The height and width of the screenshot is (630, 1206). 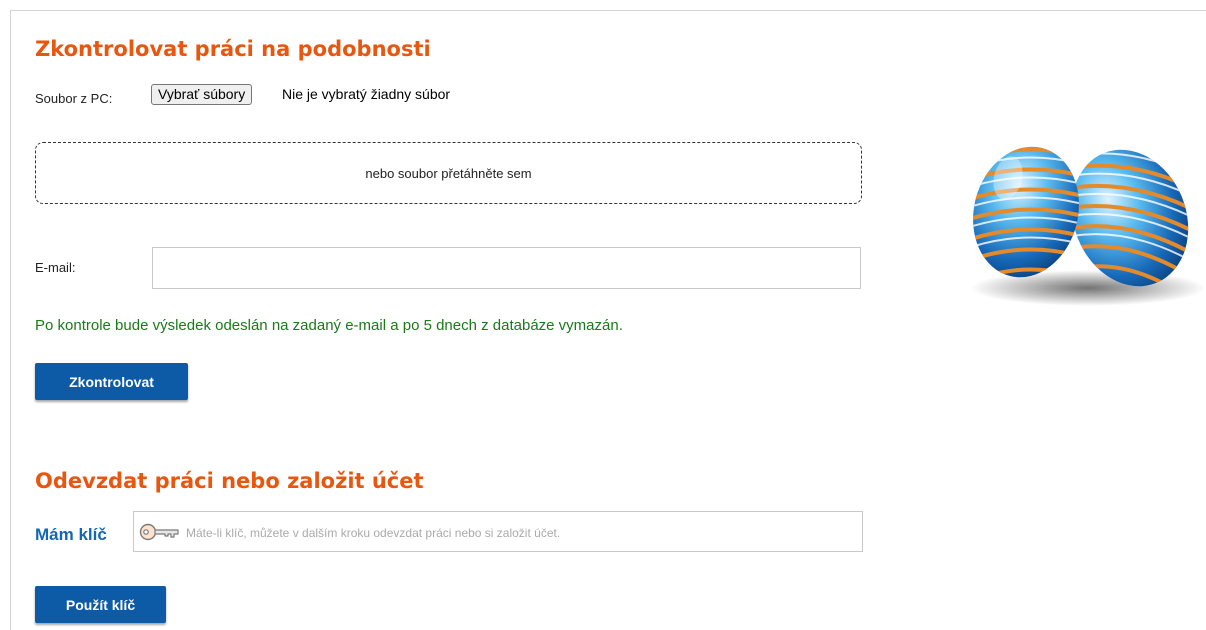 What do you see at coordinates (55, 267) in the screenshot?
I see `email-label: E-mail:` at bounding box center [55, 267].